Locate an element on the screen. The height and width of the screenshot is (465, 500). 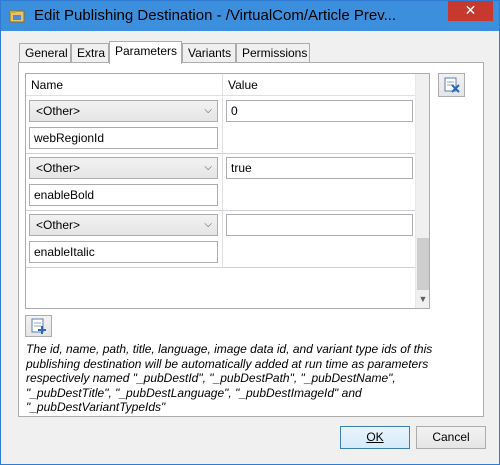
table-row: <Other> ⌵ enableItalic is located at coordinates (221, 239).